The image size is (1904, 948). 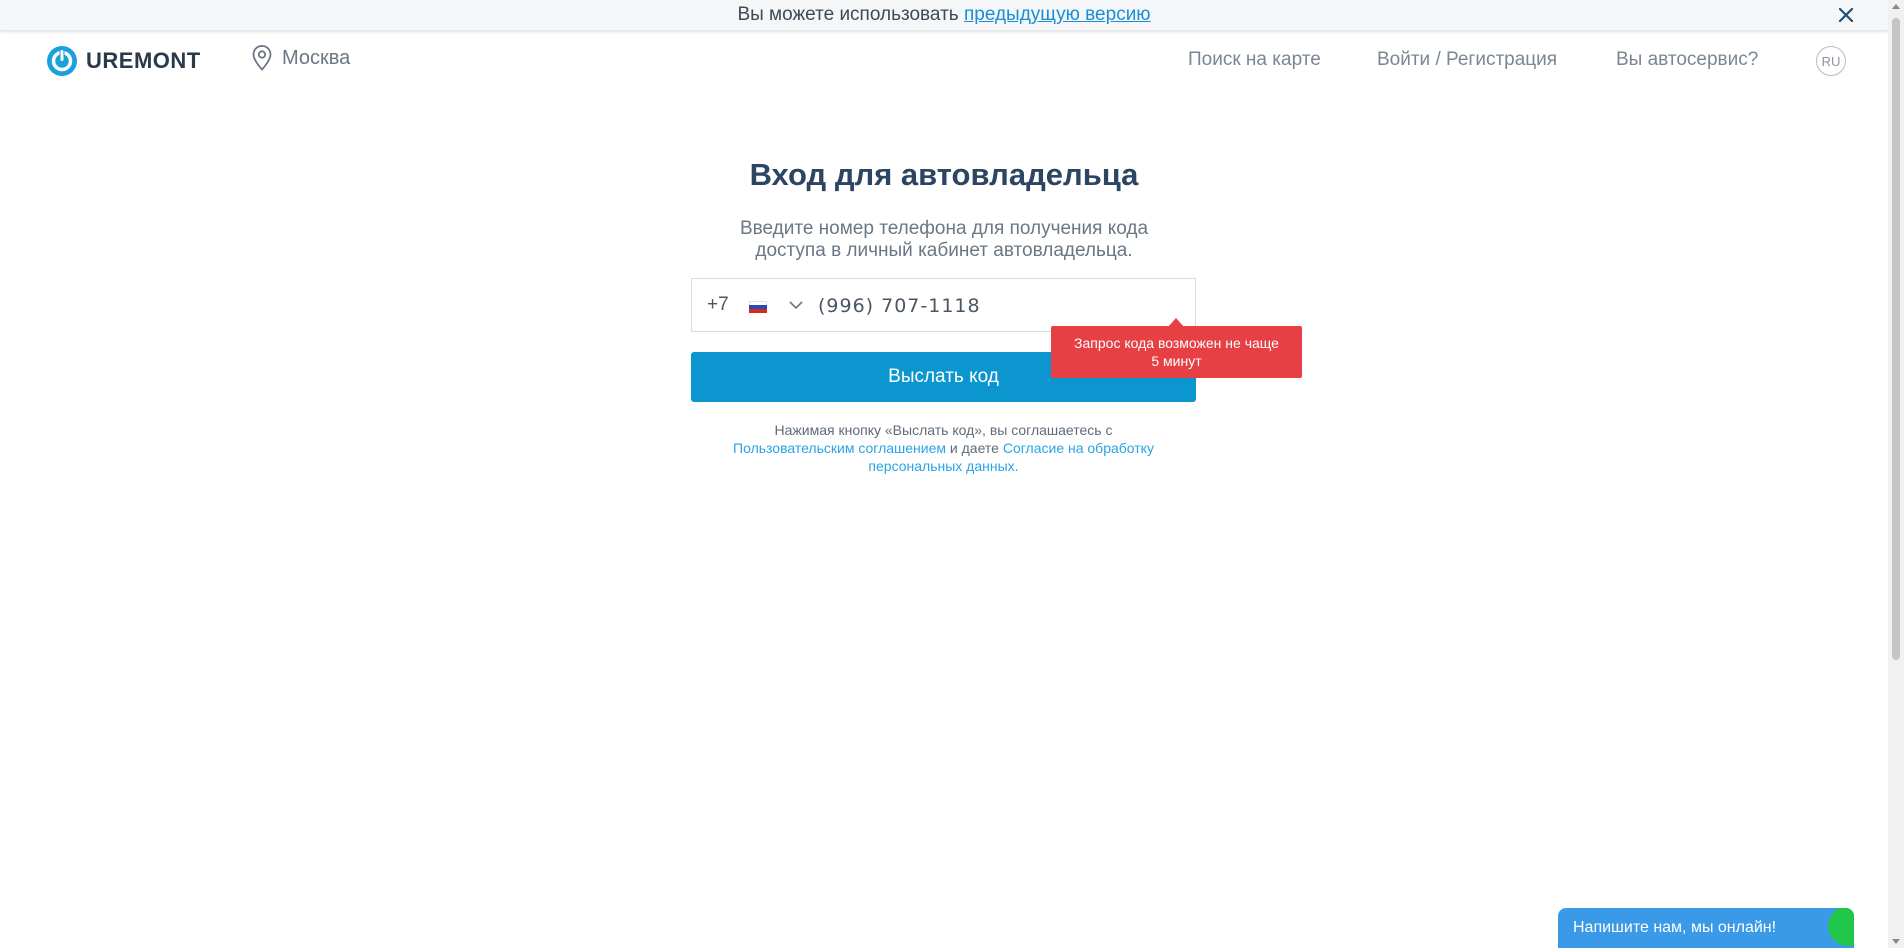 I want to click on logo: UREMONT, so click(x=123, y=61).